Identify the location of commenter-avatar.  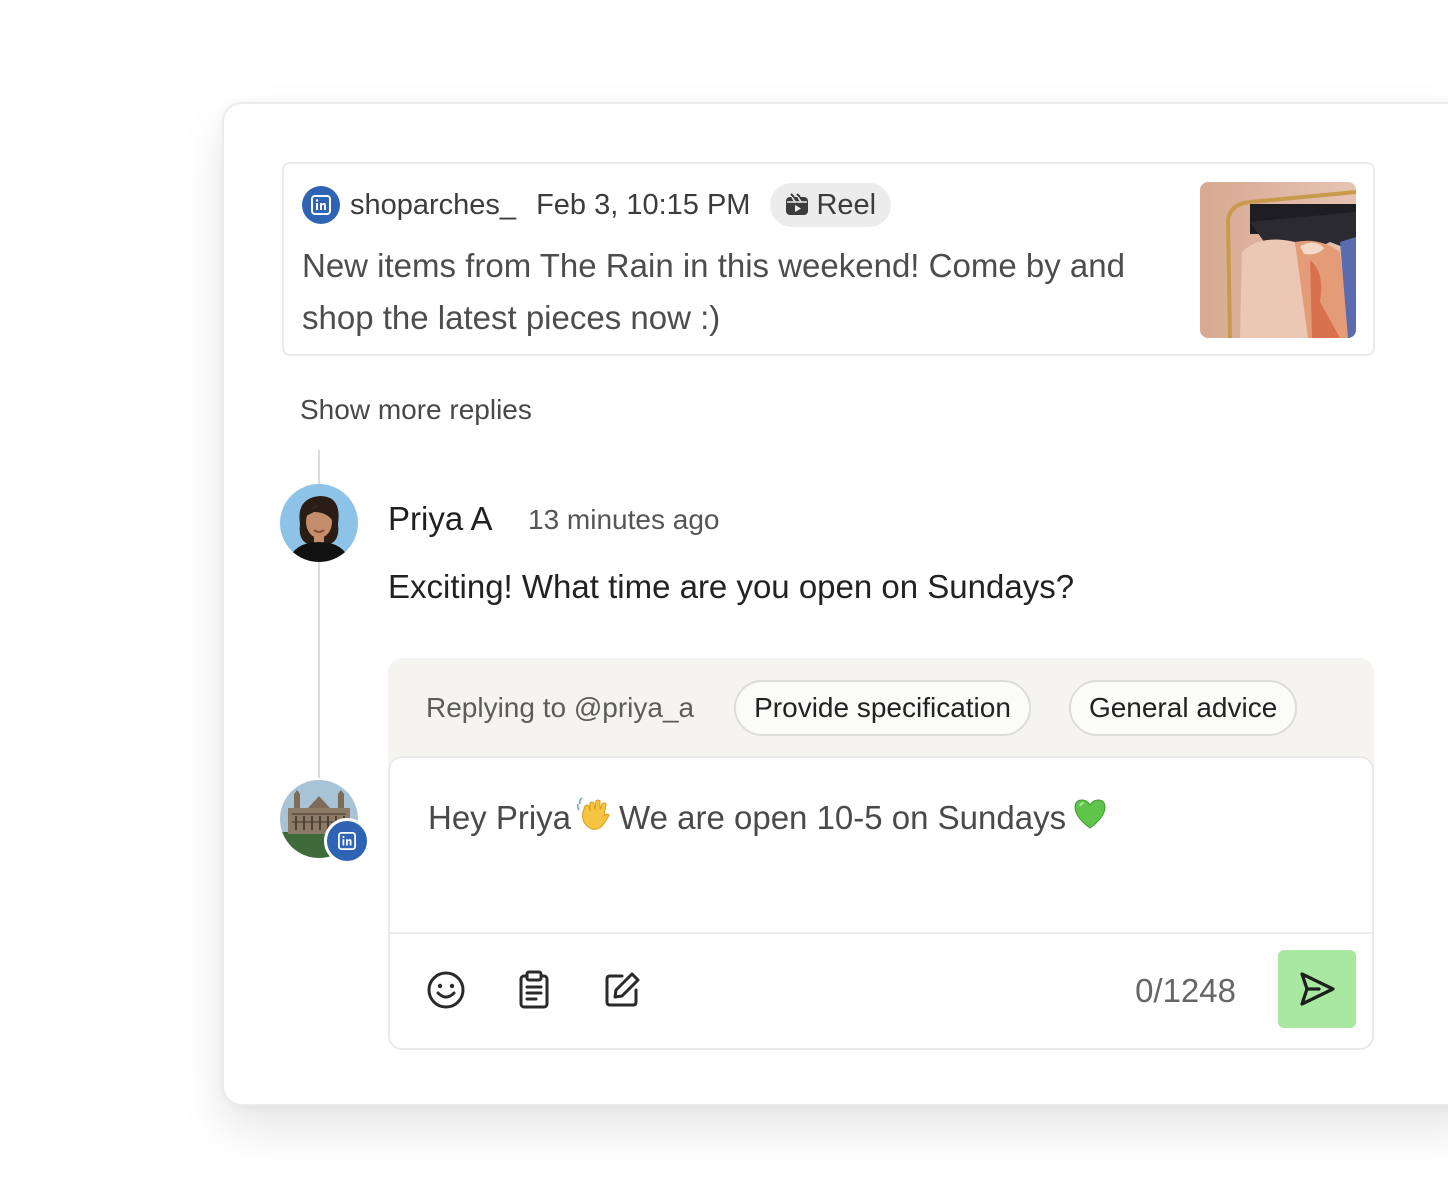
(319, 523).